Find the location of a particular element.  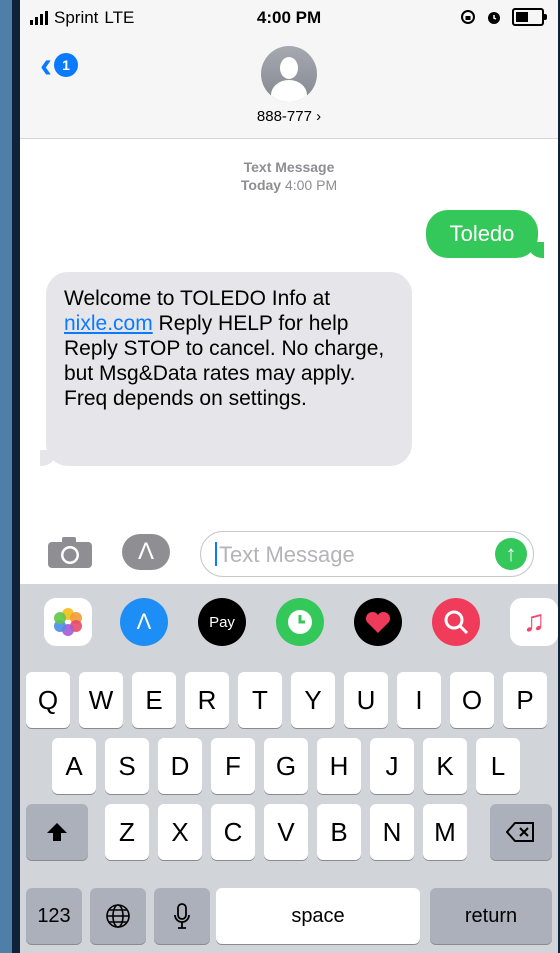

key-c: C is located at coordinates (233, 832).